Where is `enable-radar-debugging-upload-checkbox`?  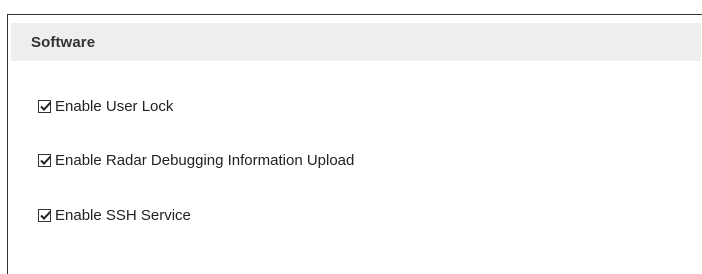 enable-radar-debugging-upload-checkbox is located at coordinates (45, 160).